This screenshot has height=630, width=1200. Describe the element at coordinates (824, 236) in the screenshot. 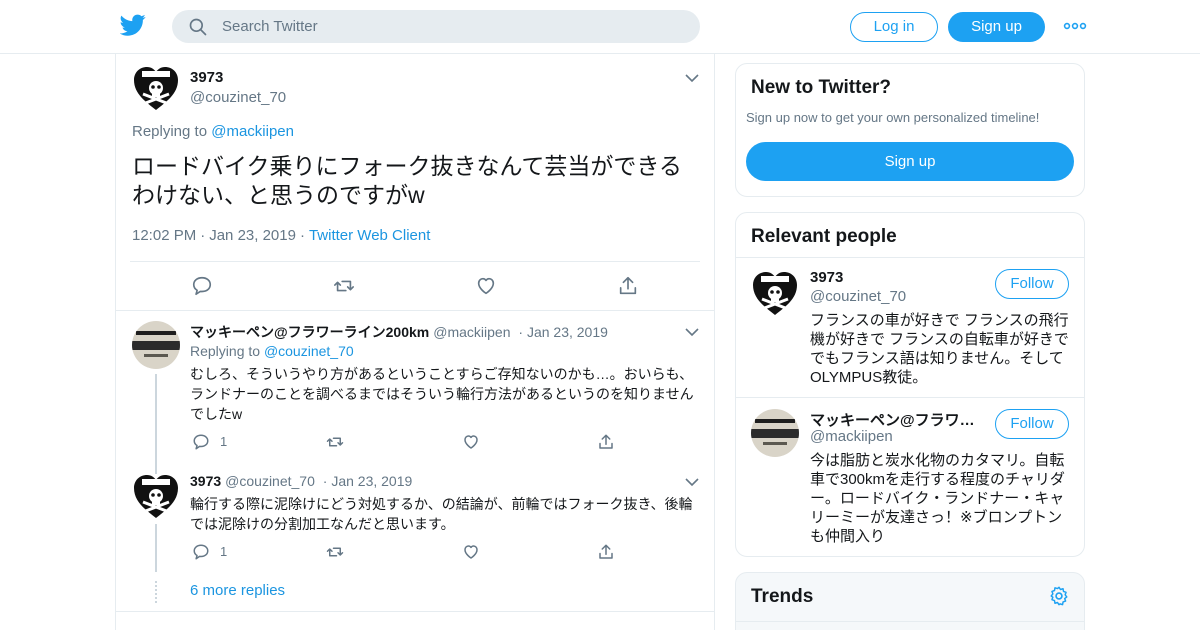

I see `card-title: Relevant people` at that location.